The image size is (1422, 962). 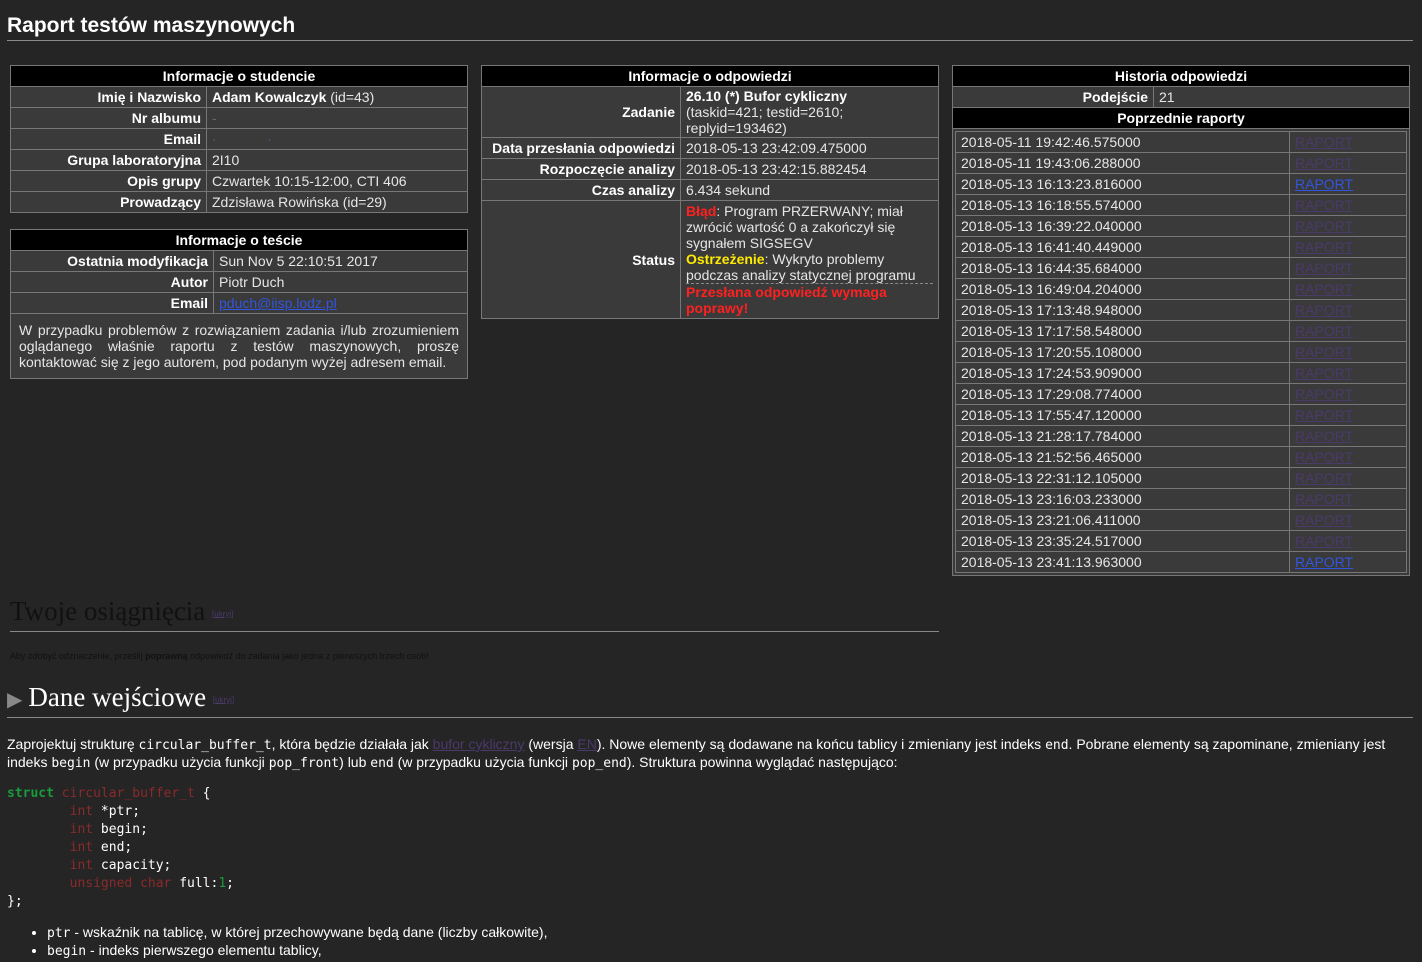 I want to click on report-date: 2018-05-13 17:17:58.548000, so click(x=1122, y=331).